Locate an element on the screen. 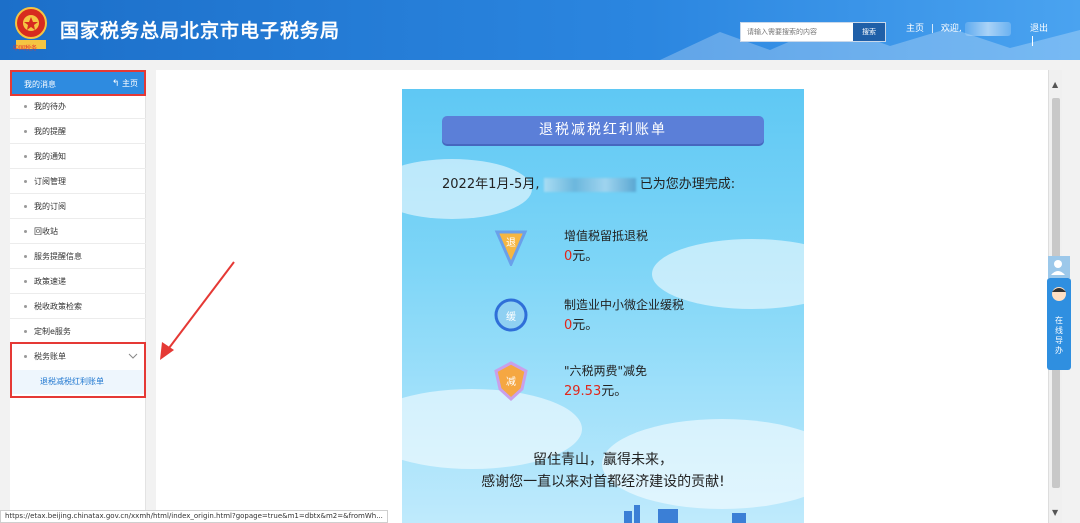 The width and height of the screenshot is (1080, 523). online-guide-label: 在线导办 is located at coordinates (1059, 335).